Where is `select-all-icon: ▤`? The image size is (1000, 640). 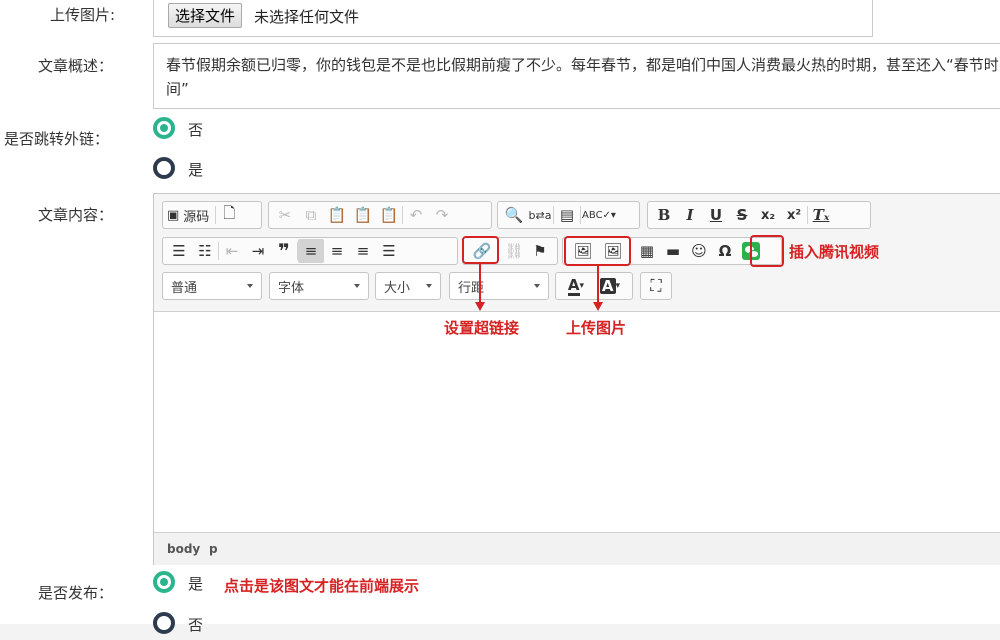
select-all-icon: ▤ is located at coordinates (567, 215).